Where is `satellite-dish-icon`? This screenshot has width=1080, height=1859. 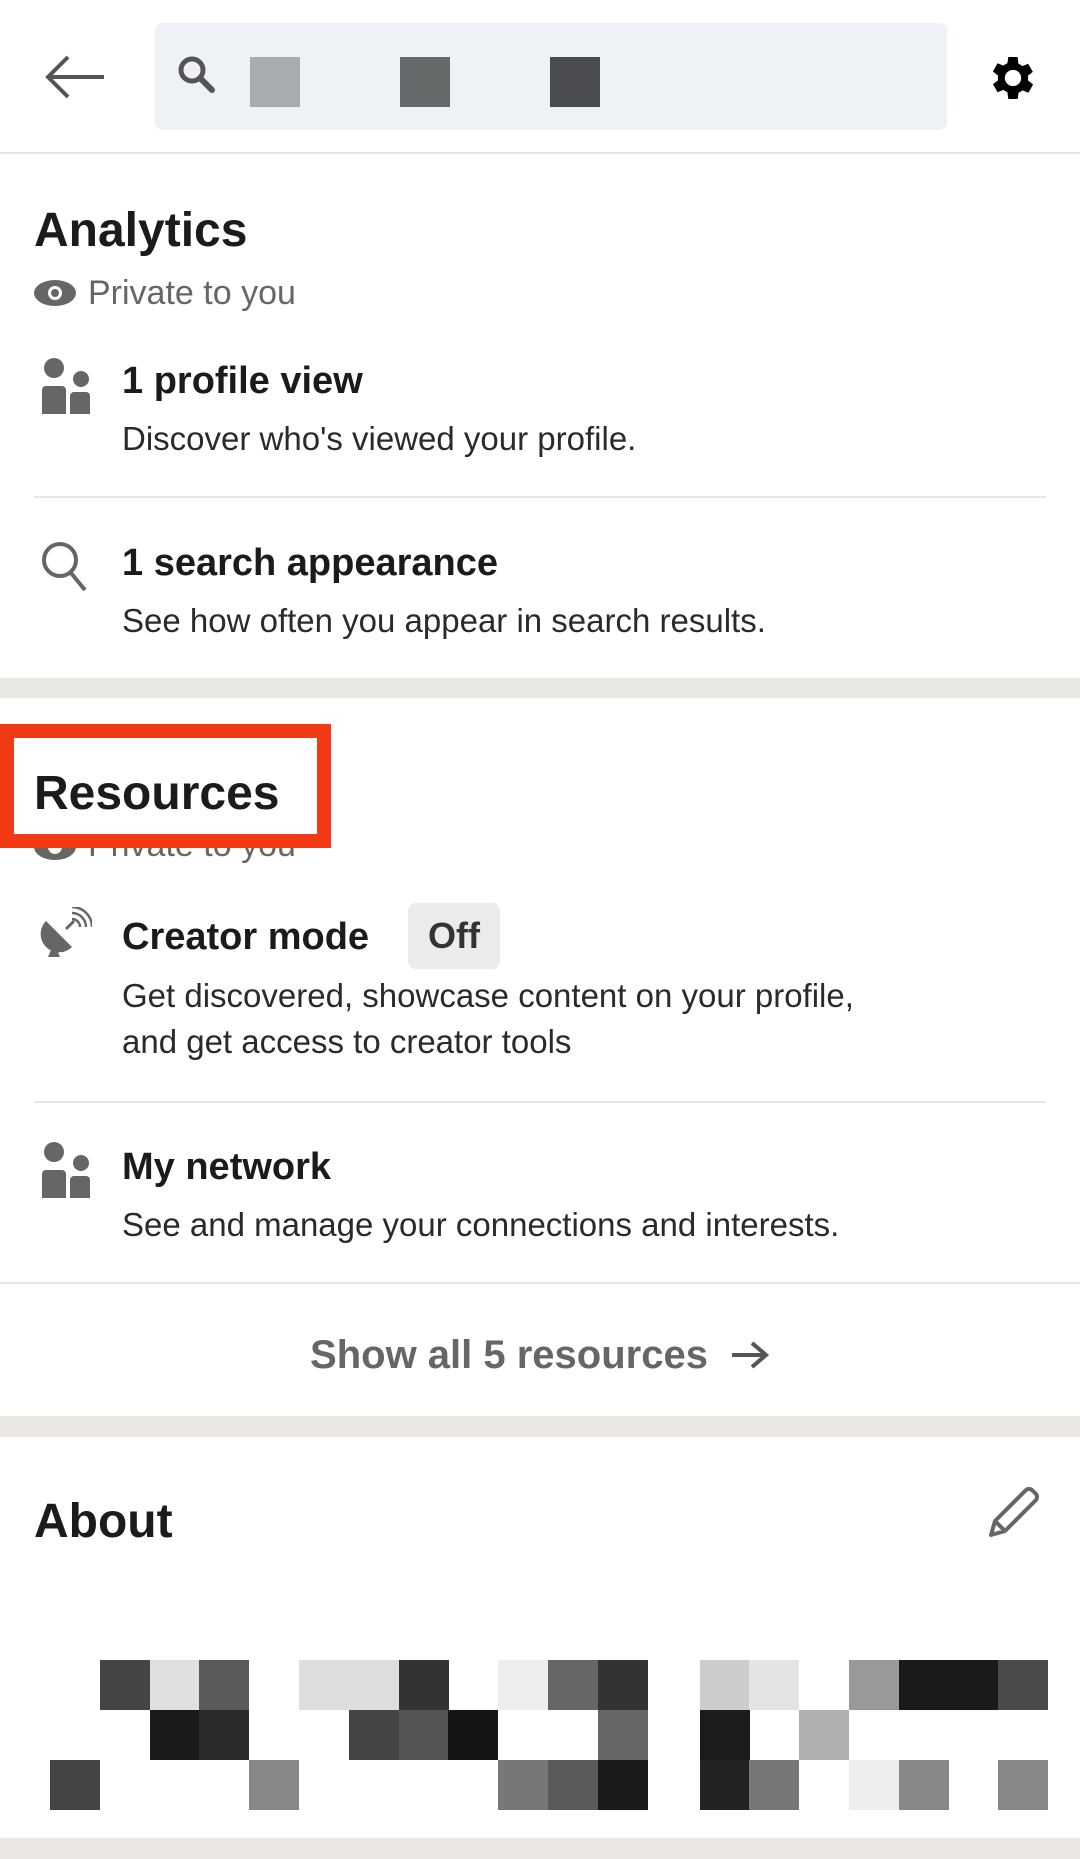 satellite-dish-icon is located at coordinates (66, 932).